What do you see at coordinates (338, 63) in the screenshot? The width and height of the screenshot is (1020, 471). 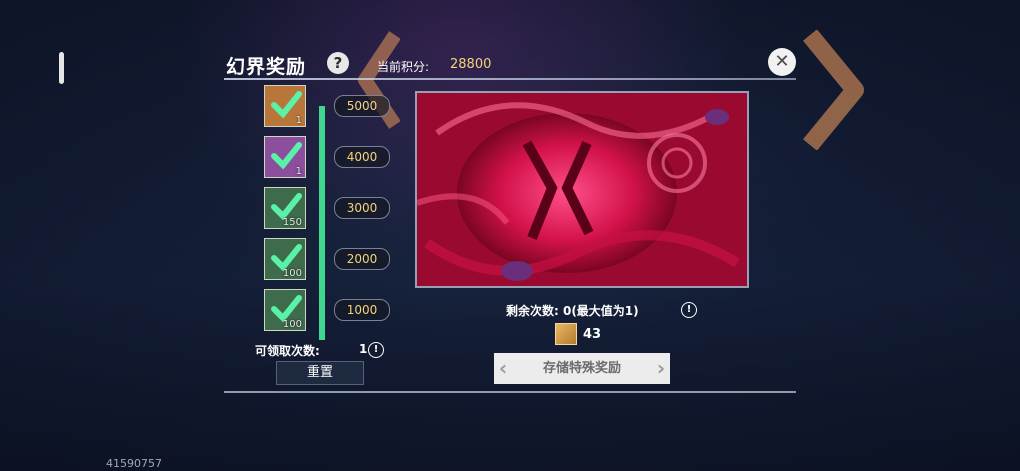 I see `help-icon: ?` at bounding box center [338, 63].